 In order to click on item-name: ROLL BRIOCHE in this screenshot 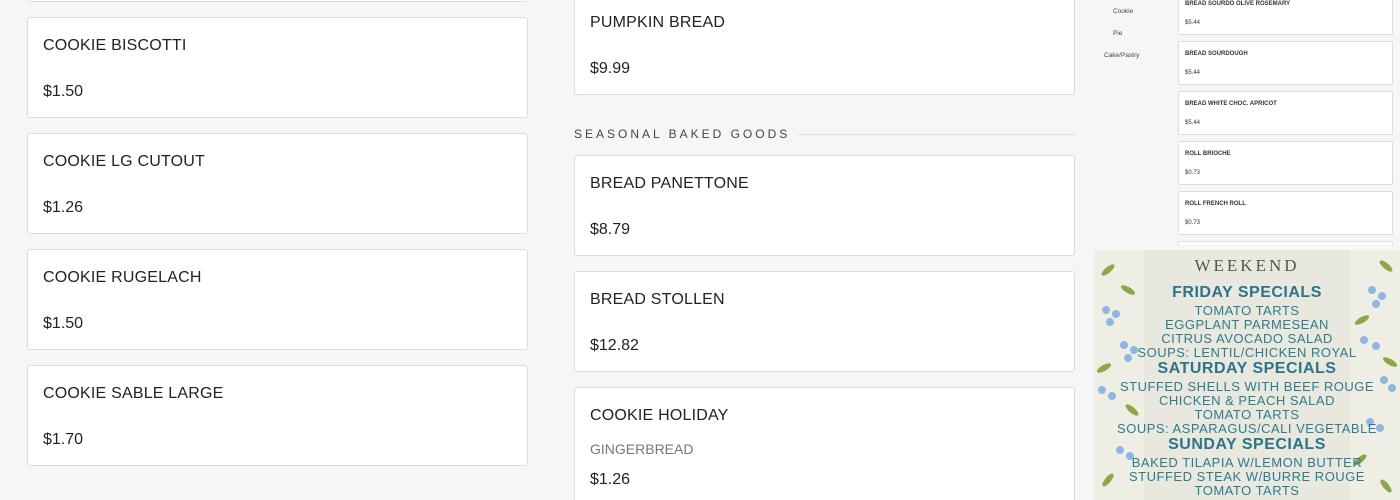, I will do `click(1208, 154)`.